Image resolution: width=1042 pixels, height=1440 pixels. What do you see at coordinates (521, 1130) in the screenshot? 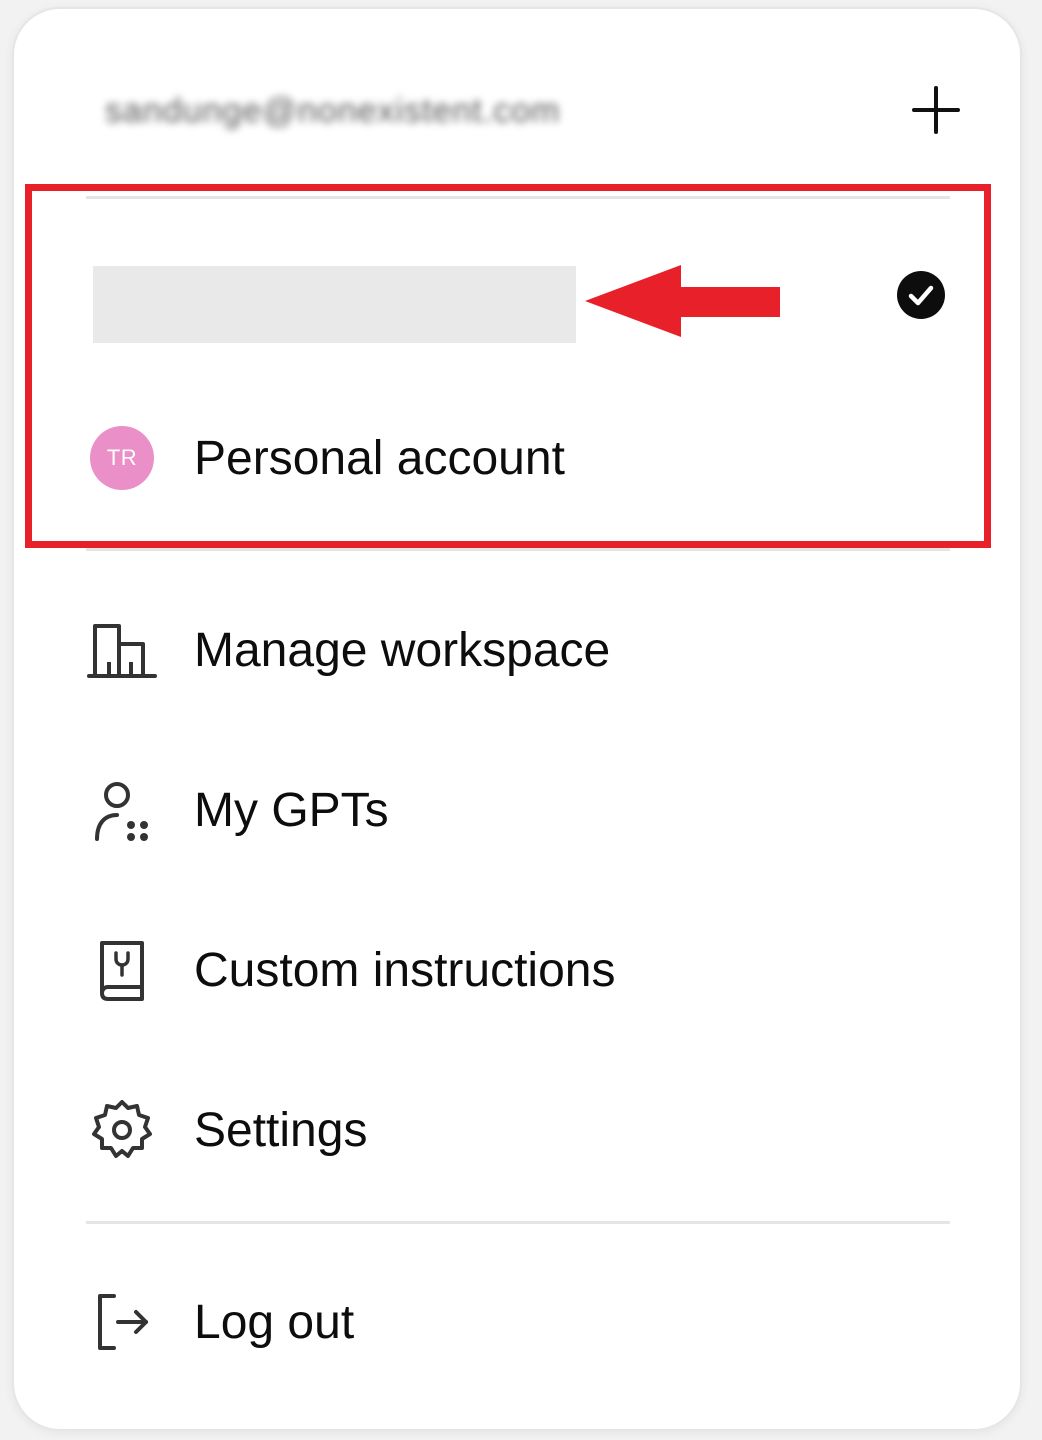
I see `menu-item-settings: Settings` at bounding box center [521, 1130].